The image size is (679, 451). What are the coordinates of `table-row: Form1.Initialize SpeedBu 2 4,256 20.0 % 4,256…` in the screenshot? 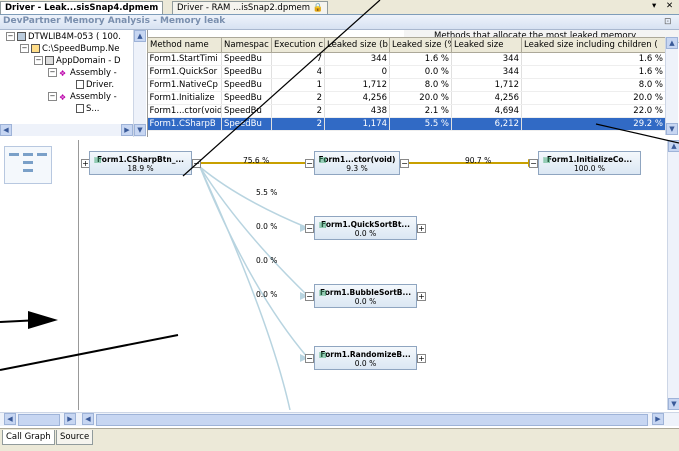 It's located at (406, 98).